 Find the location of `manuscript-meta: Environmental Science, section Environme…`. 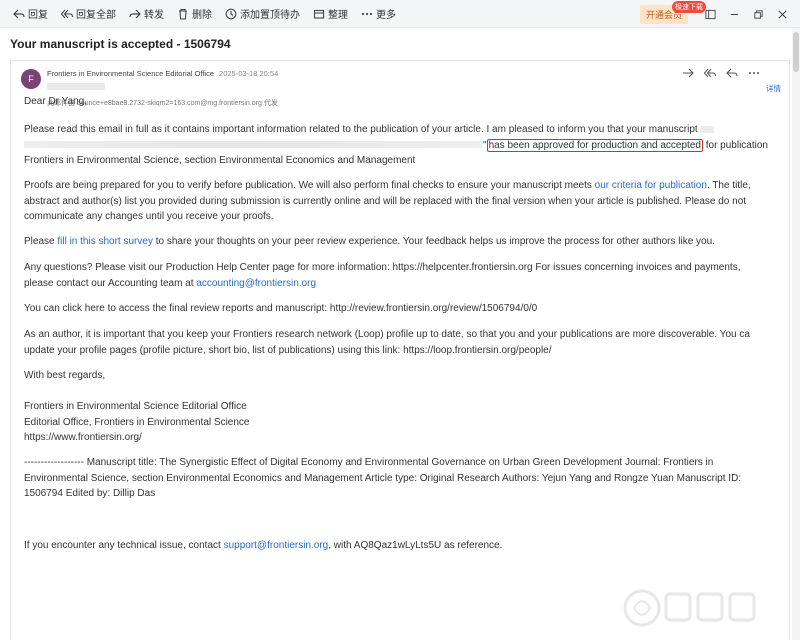

manuscript-meta: Environmental Science, section Environme… is located at coordinates (383, 478).